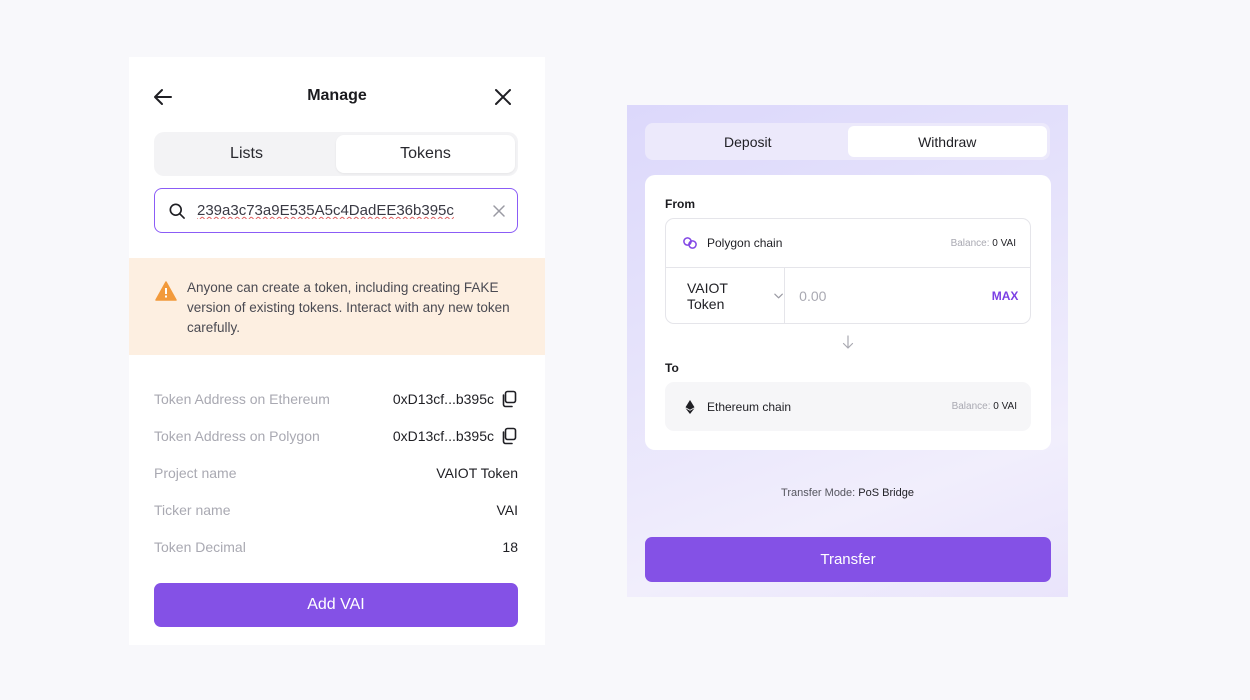 This screenshot has height=700, width=1250. I want to click on add-token-button: Add VAI, so click(336, 605).